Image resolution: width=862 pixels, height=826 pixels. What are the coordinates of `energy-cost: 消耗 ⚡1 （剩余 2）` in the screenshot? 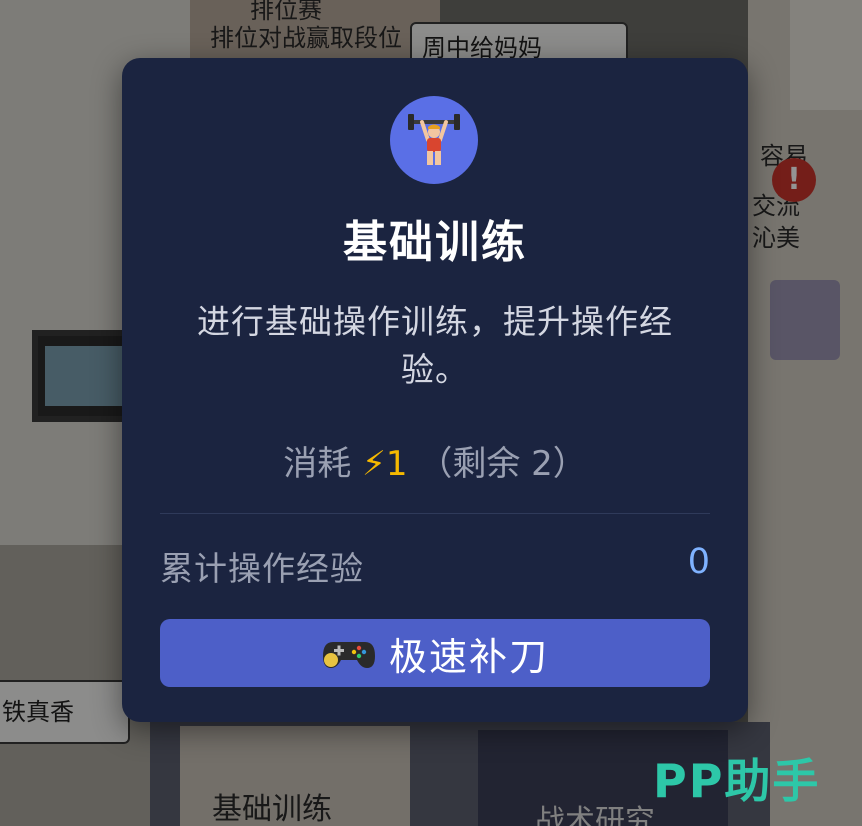 It's located at (435, 460).